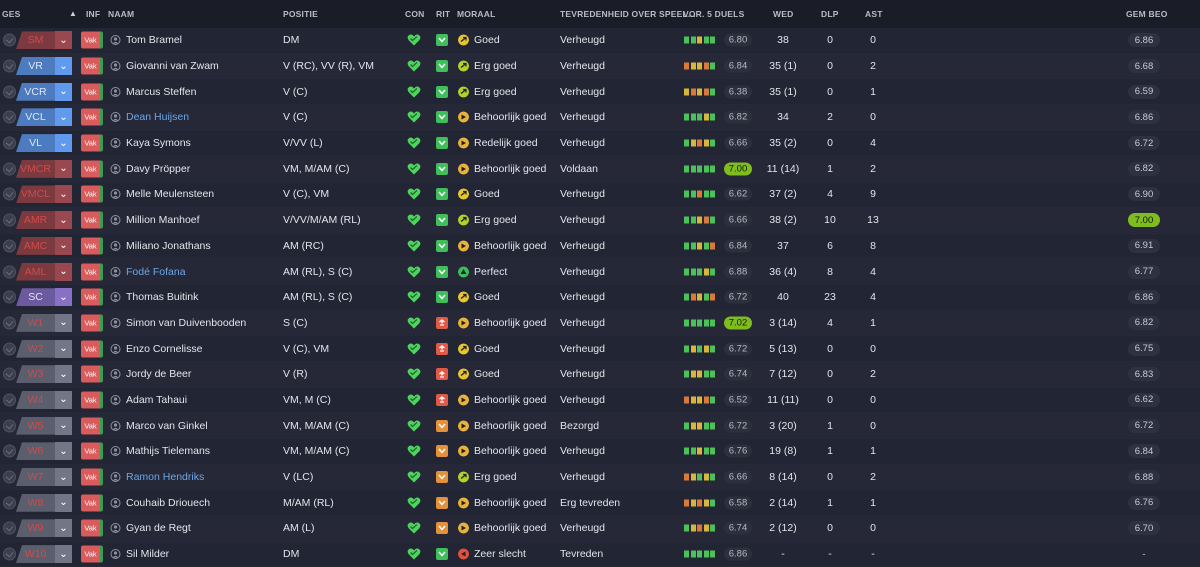 This screenshot has width=1200, height=567. Describe the element at coordinates (44, 425) in the screenshot. I see `position-selector: W5 ⌄` at that location.